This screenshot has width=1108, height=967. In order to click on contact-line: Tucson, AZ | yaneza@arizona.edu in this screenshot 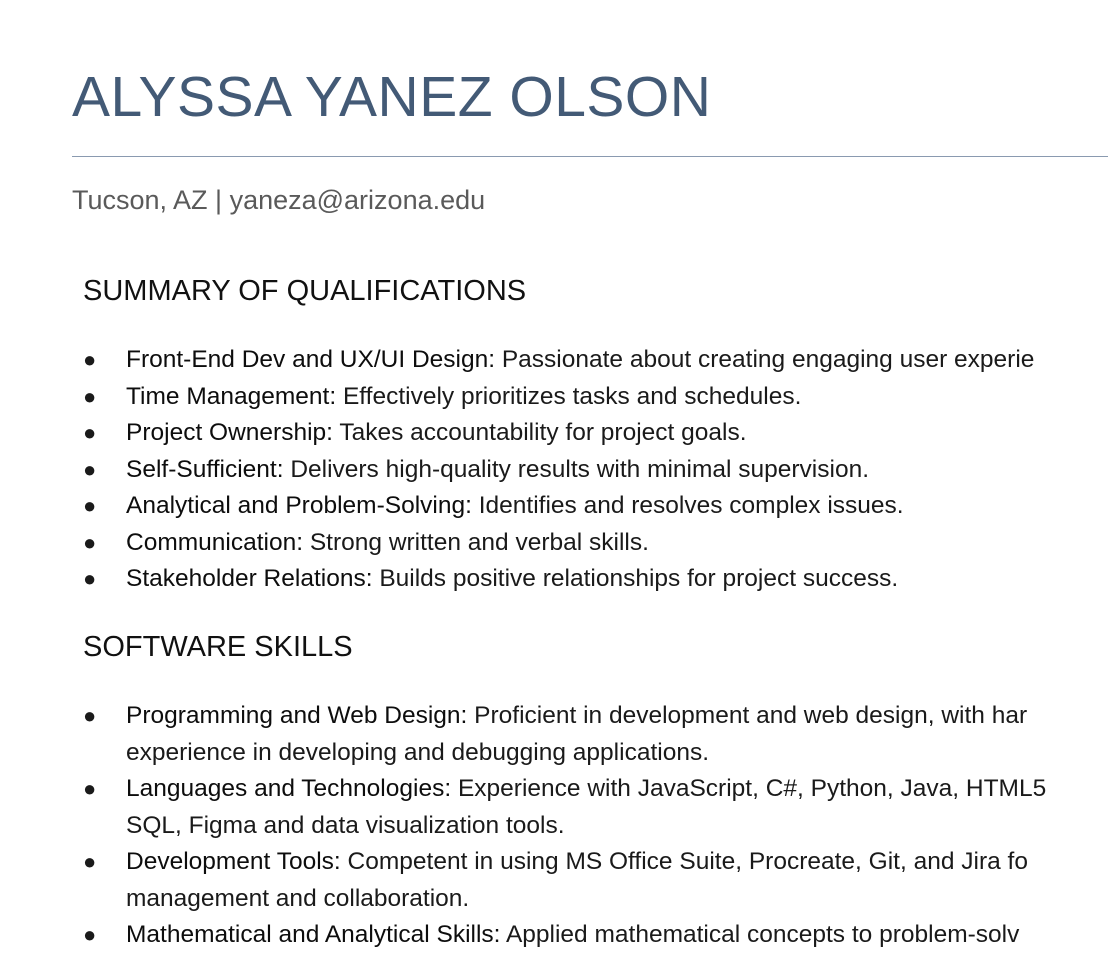, I will do `click(279, 200)`.